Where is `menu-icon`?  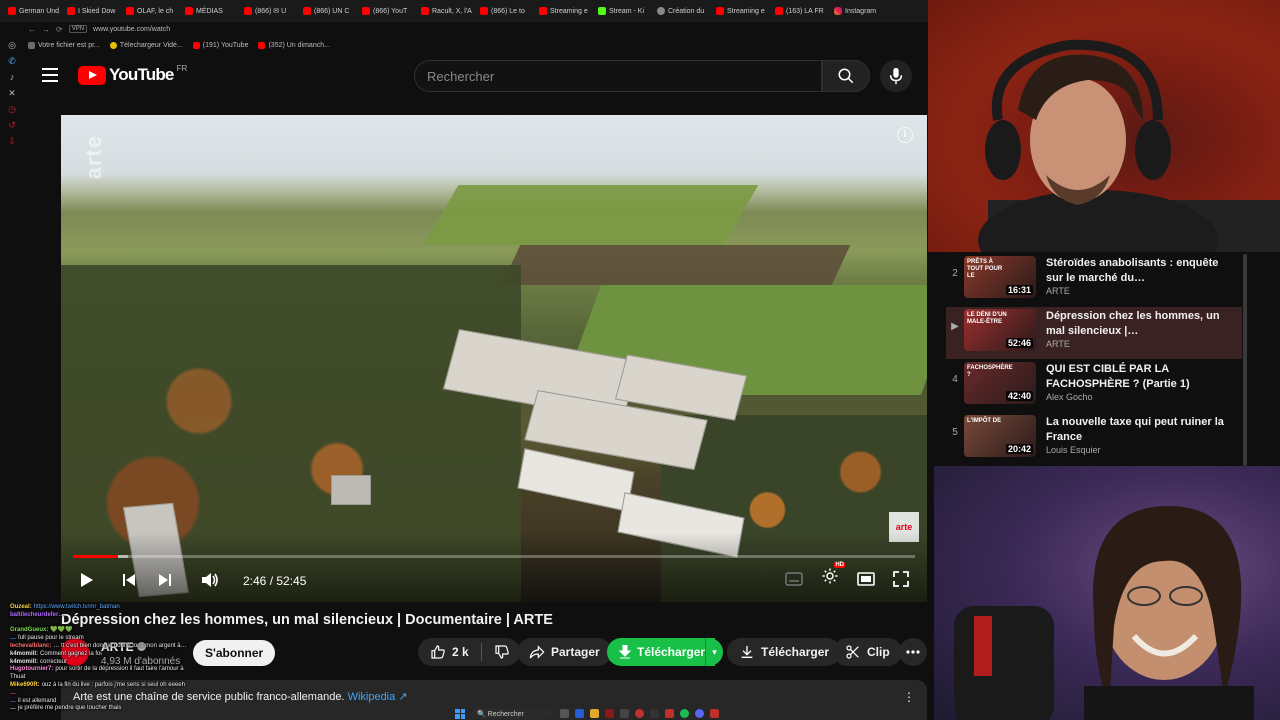
menu-icon is located at coordinates (50, 75).